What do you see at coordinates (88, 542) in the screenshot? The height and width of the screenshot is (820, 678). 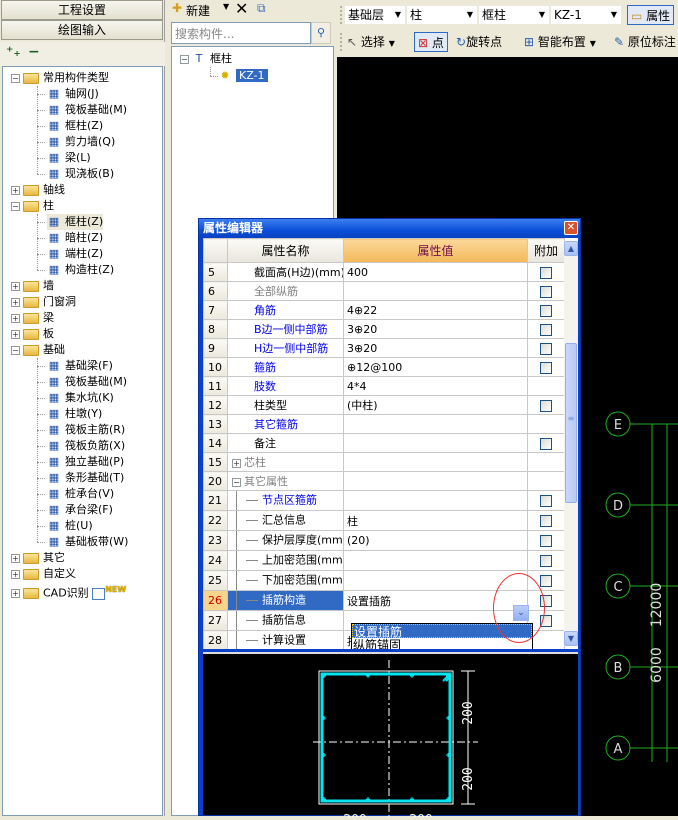 I see `tree-item: ▦ 基础板带(W)` at bounding box center [88, 542].